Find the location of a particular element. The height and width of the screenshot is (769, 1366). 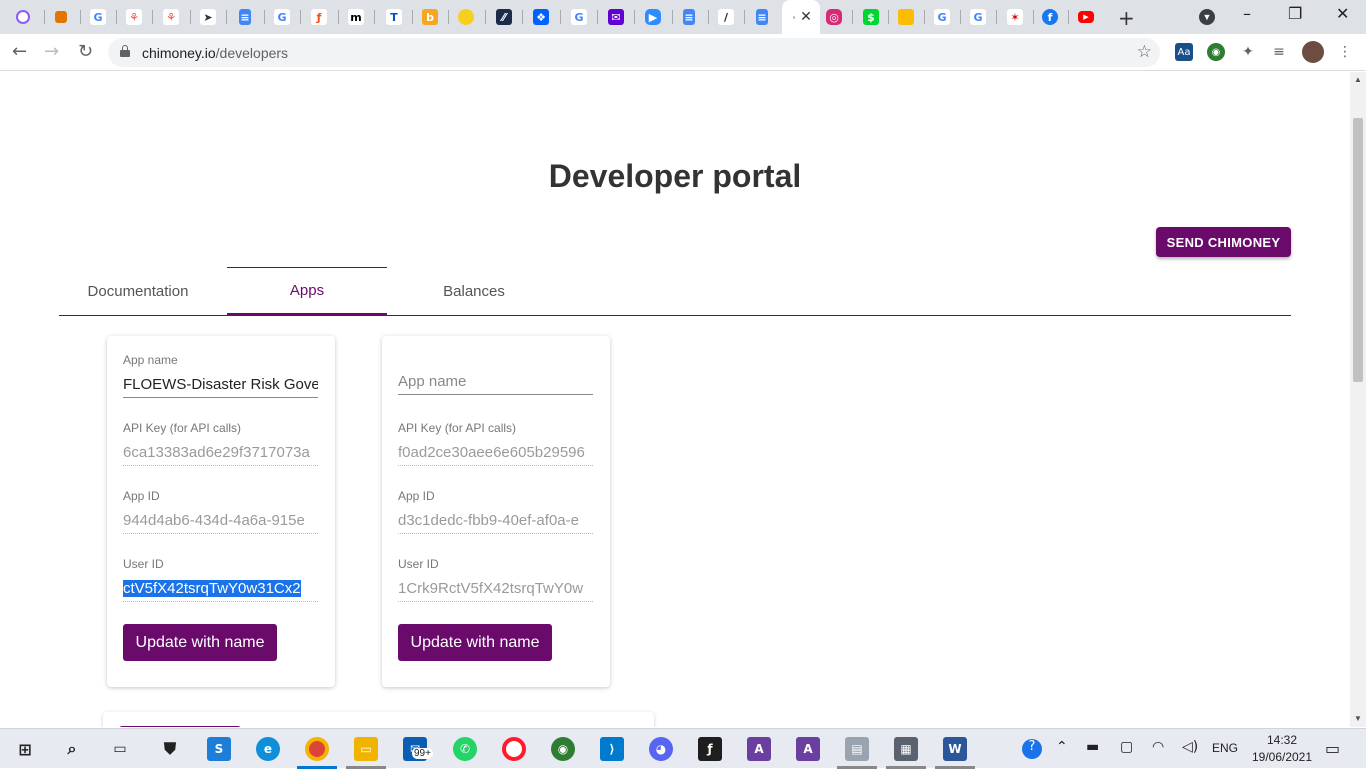

monitor-app-icon: ▤ is located at coordinates (857, 749).